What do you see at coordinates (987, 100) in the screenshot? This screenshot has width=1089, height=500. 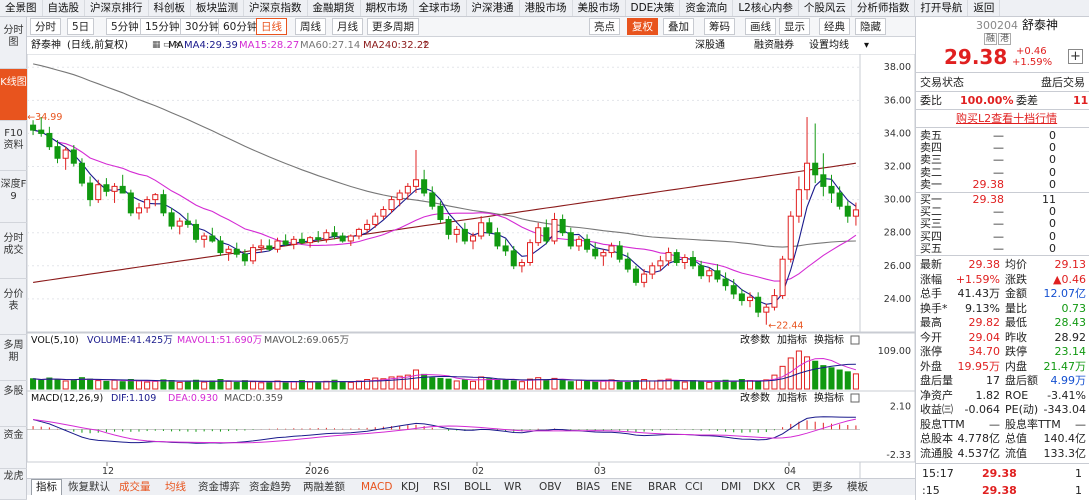 I see `weibi-value: 100.00%` at bounding box center [987, 100].